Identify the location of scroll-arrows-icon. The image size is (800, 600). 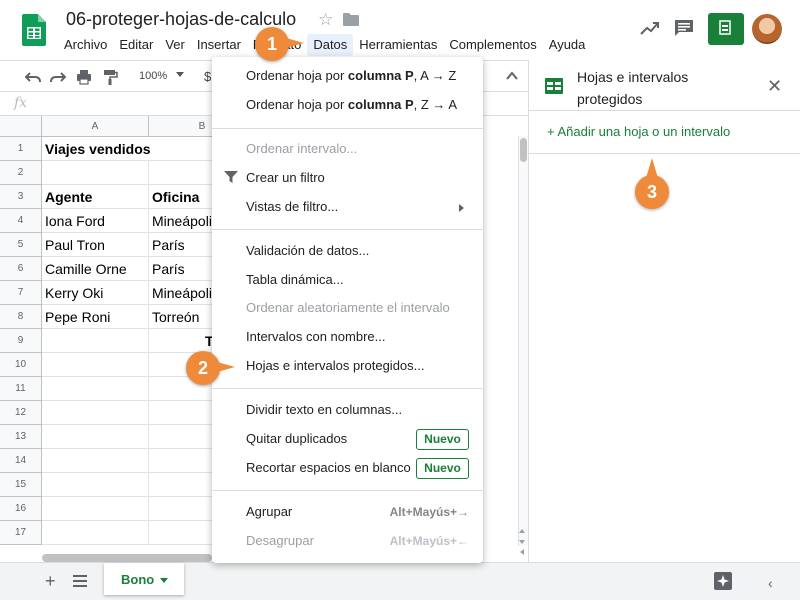
(522, 542).